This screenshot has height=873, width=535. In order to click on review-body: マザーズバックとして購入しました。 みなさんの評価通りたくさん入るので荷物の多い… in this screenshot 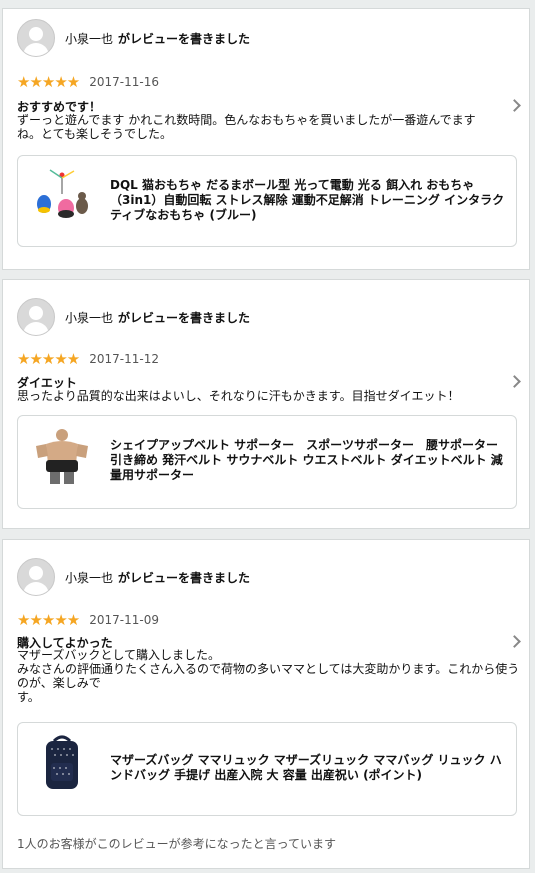, I will do `click(269, 676)`.